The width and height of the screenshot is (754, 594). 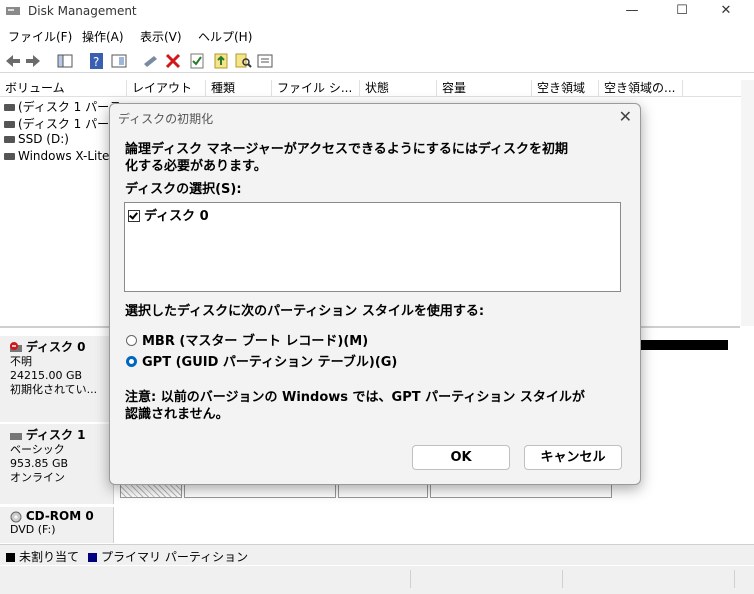 I want to click on menu-action: 操作(A), so click(x=103, y=36).